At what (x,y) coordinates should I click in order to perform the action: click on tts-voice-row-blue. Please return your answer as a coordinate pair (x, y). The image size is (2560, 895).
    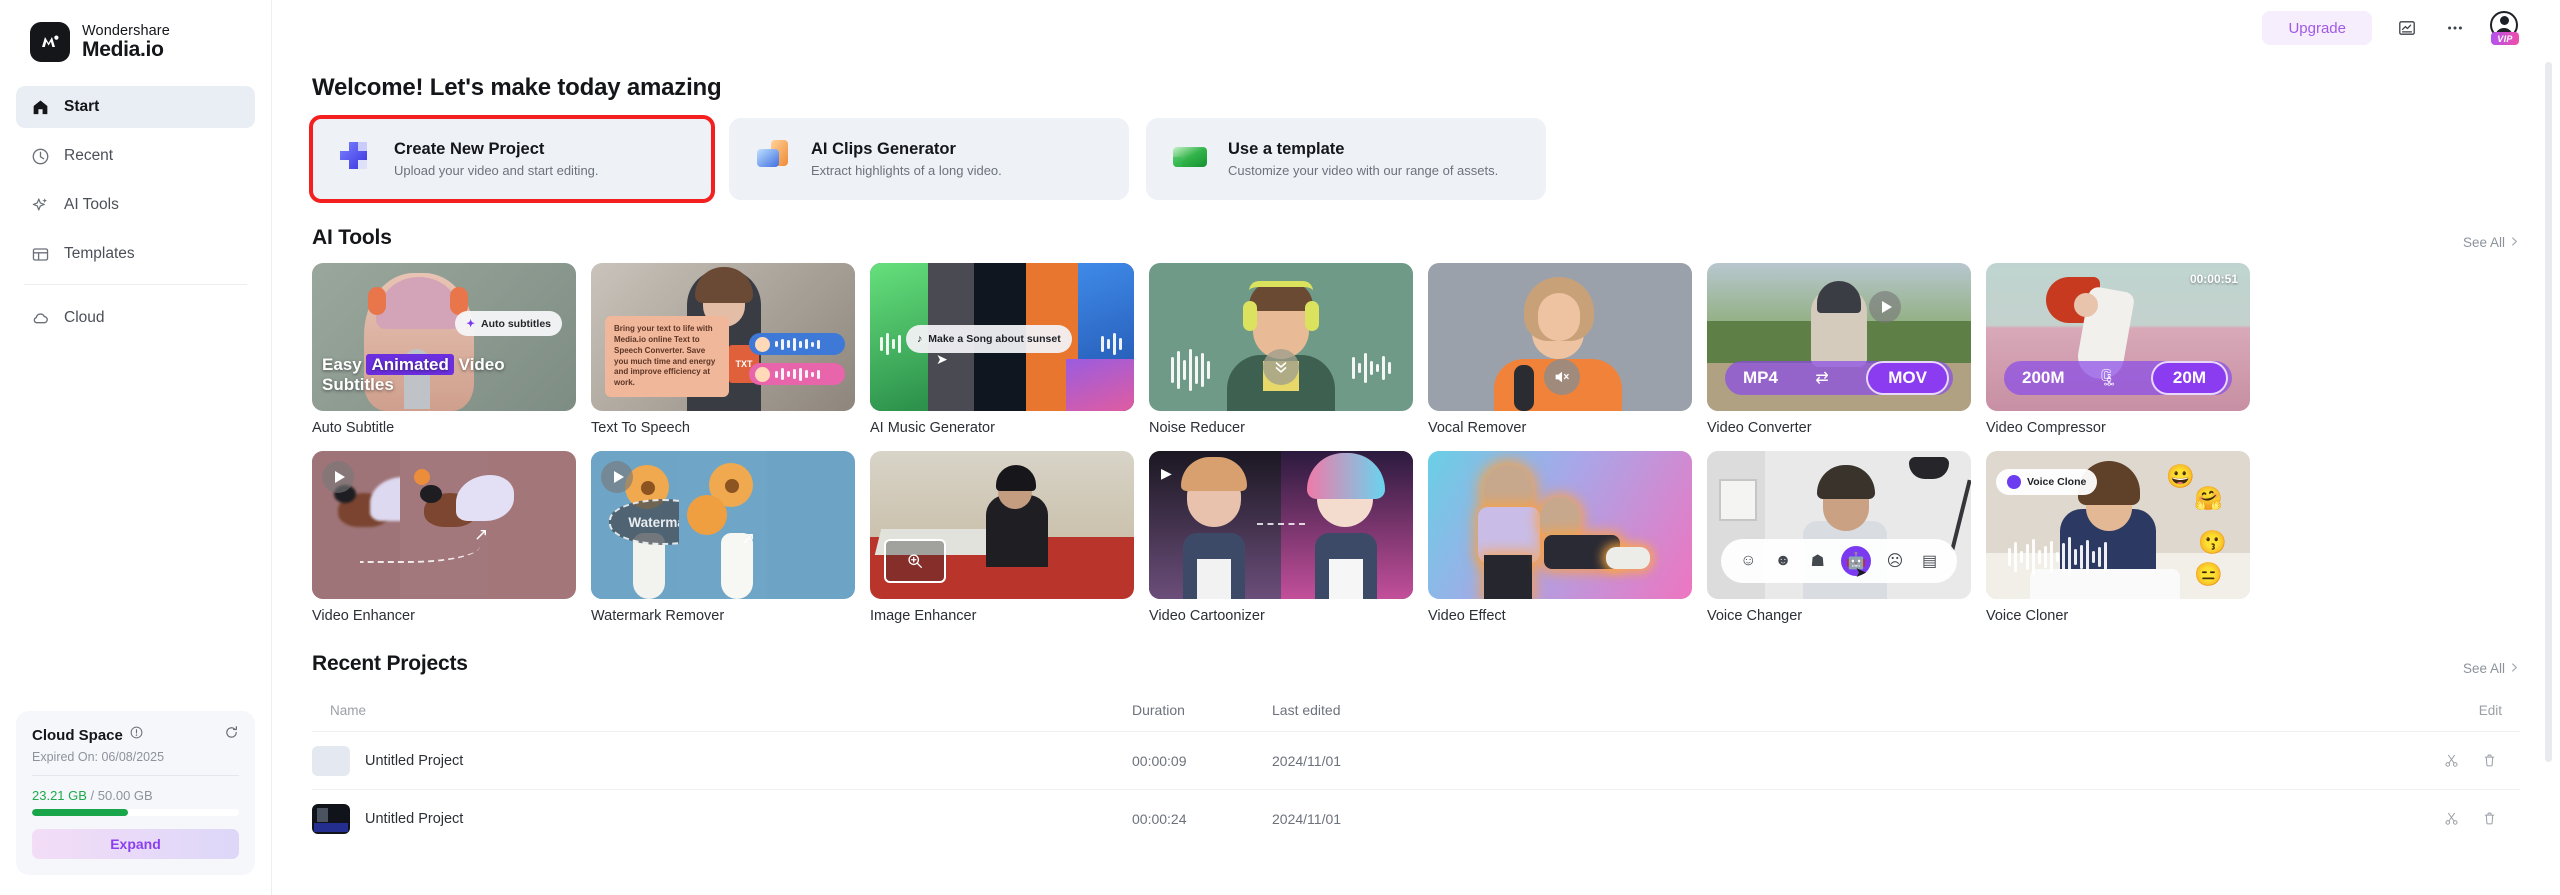
    Looking at the image, I should click on (797, 344).